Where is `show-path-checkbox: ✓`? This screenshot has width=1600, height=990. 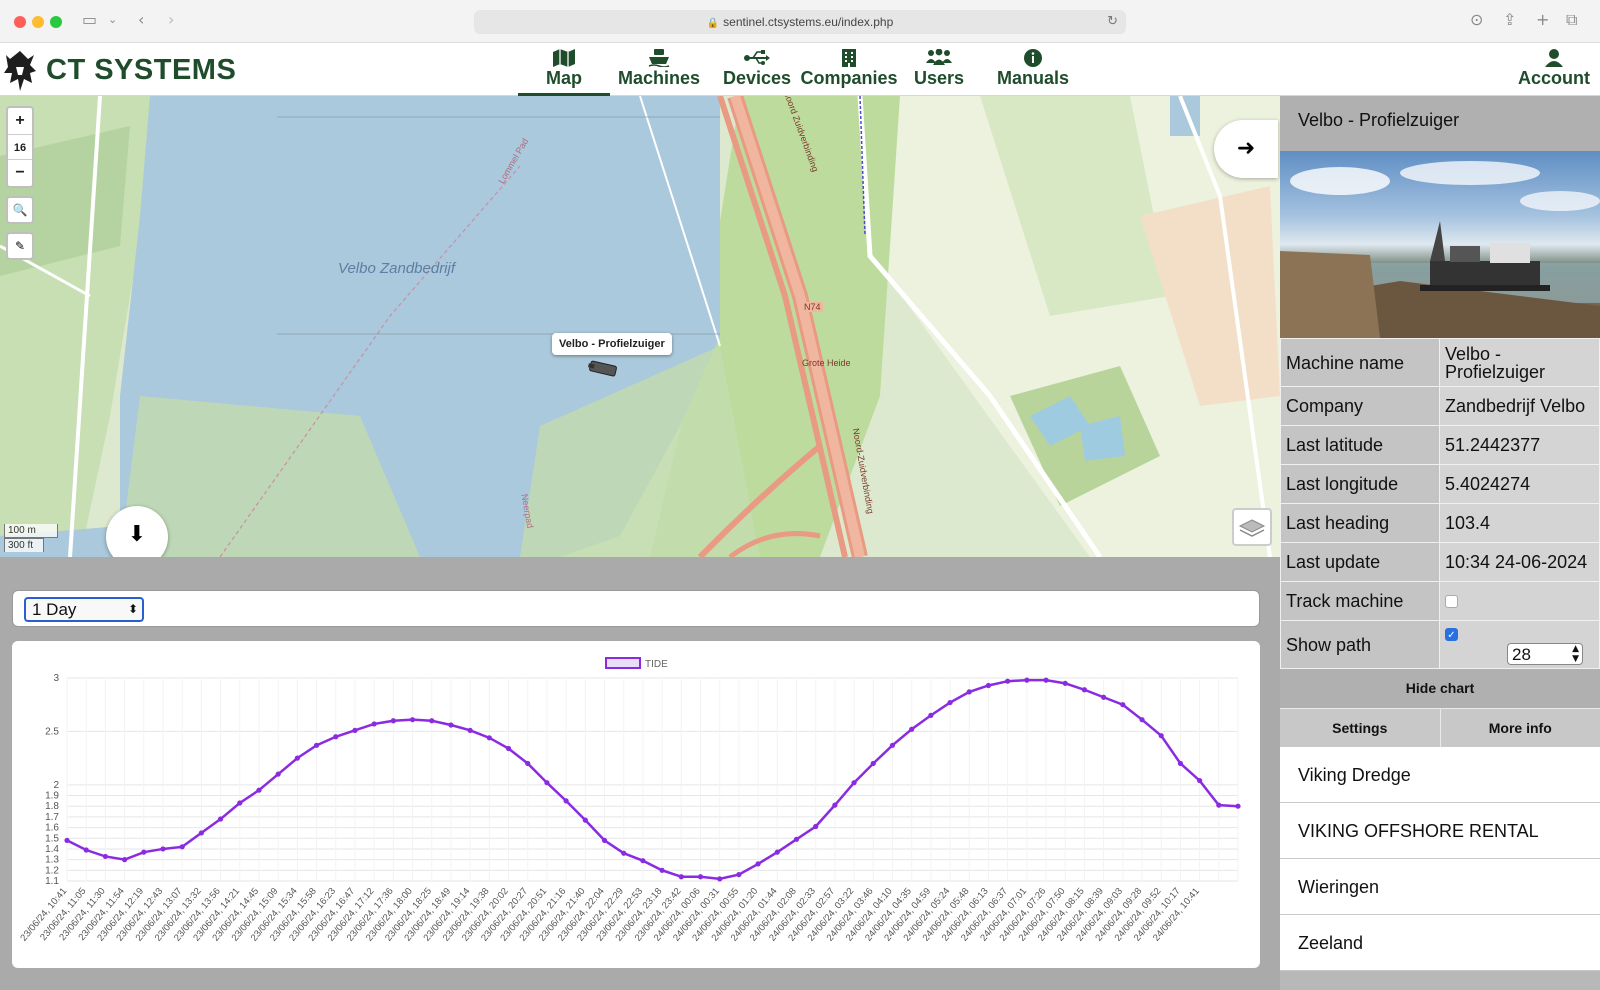
show-path-checkbox: ✓ is located at coordinates (1451, 635).